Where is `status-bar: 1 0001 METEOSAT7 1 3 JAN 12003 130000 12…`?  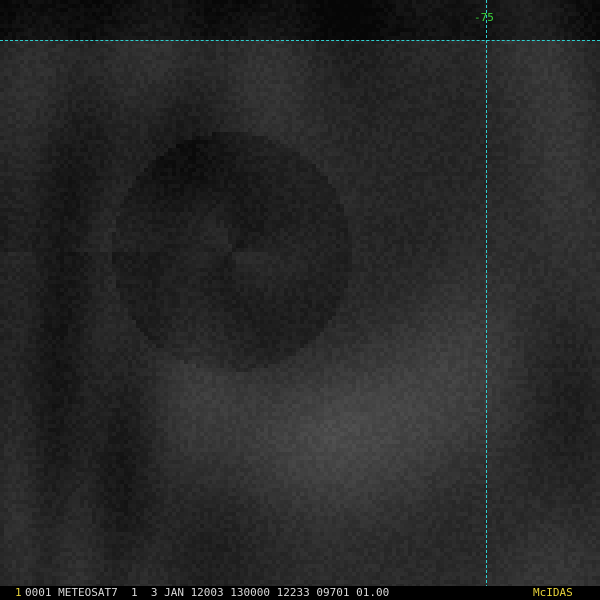
status-bar: 1 0001 METEOSAT7 1 3 JAN 12003 130000 12… is located at coordinates (300, 593).